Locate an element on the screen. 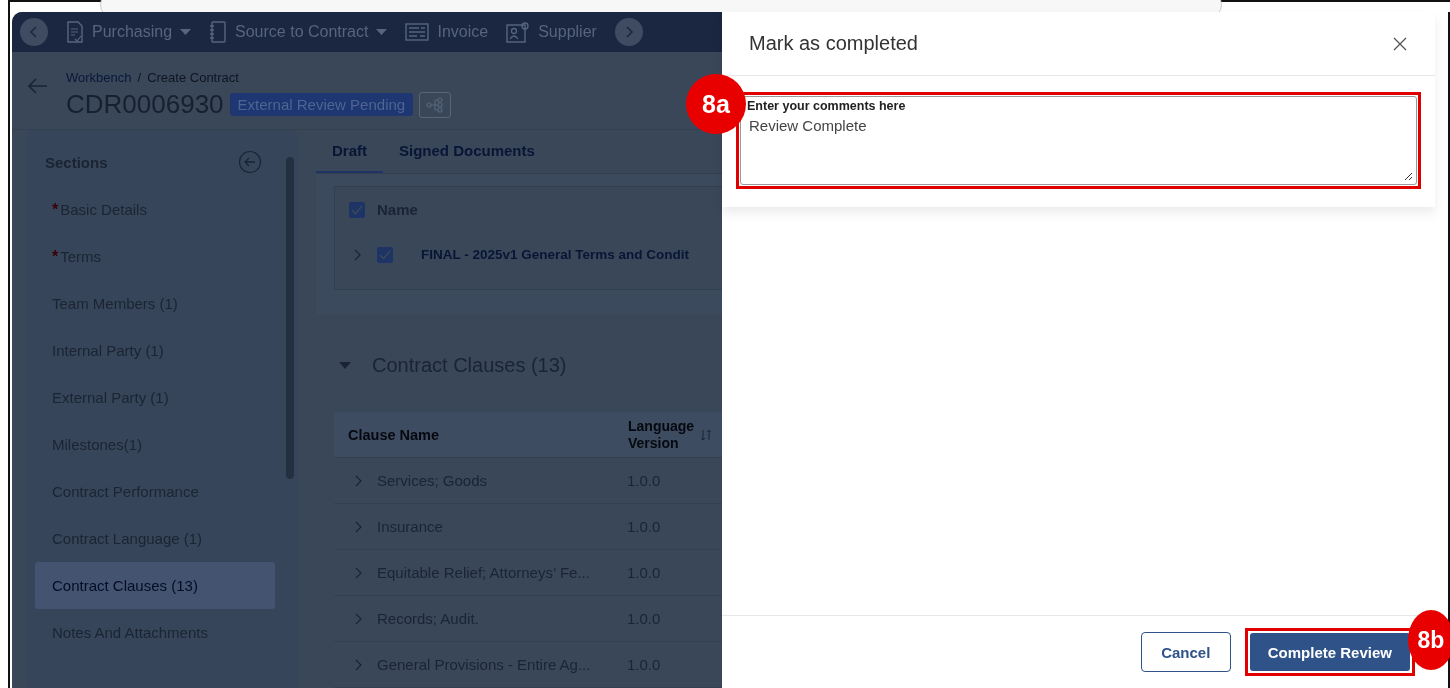 The image size is (1450, 688). document-icon is located at coordinates (75, 32).